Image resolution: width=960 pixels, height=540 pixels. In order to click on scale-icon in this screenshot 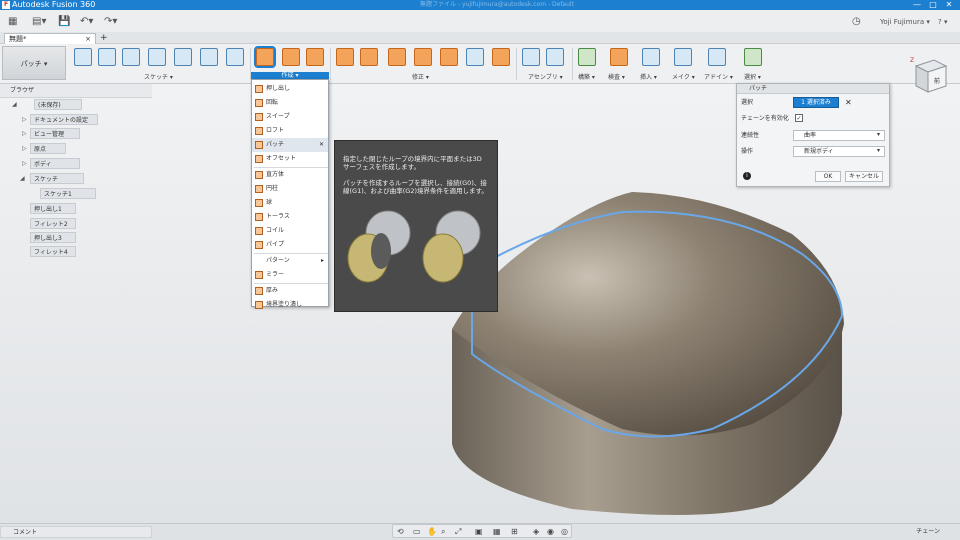, I will do `click(475, 57)`.